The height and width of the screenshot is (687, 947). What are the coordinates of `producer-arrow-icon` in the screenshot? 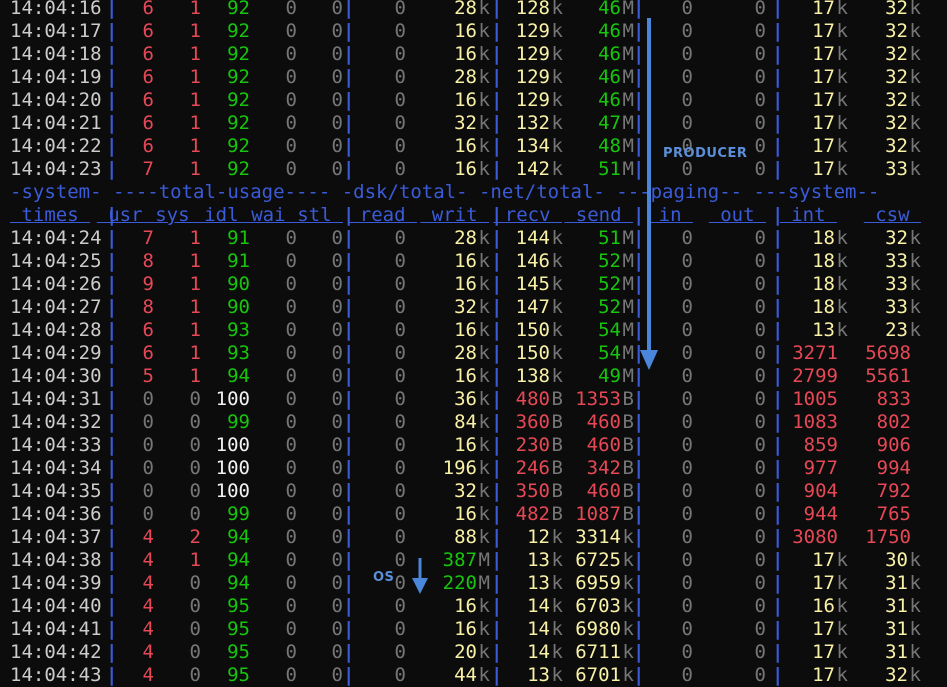 It's located at (649, 194).